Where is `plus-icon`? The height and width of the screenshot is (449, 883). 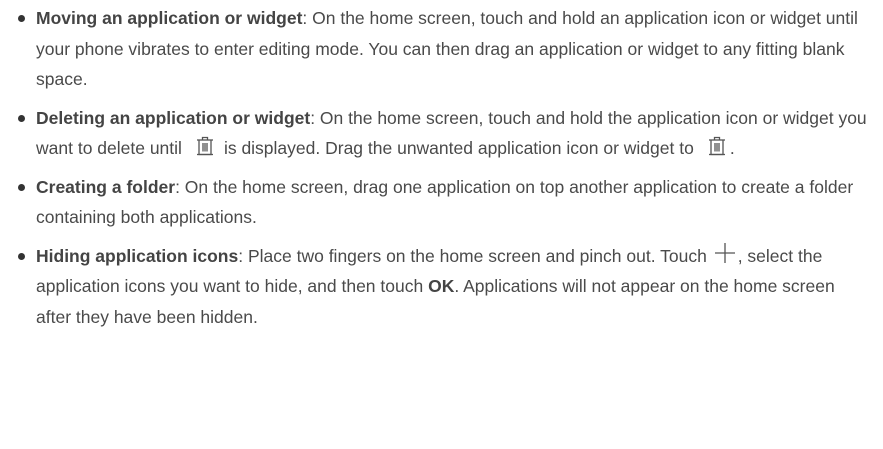
plus-icon is located at coordinates (725, 253).